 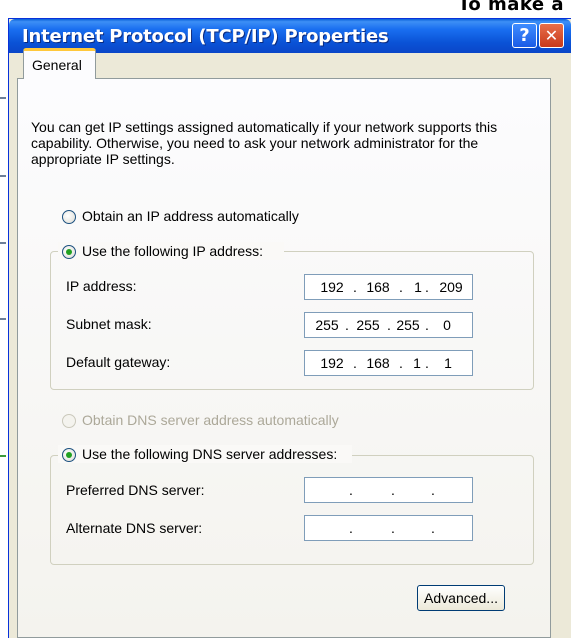 What do you see at coordinates (451, 287) in the screenshot?
I see `octet: 209` at bounding box center [451, 287].